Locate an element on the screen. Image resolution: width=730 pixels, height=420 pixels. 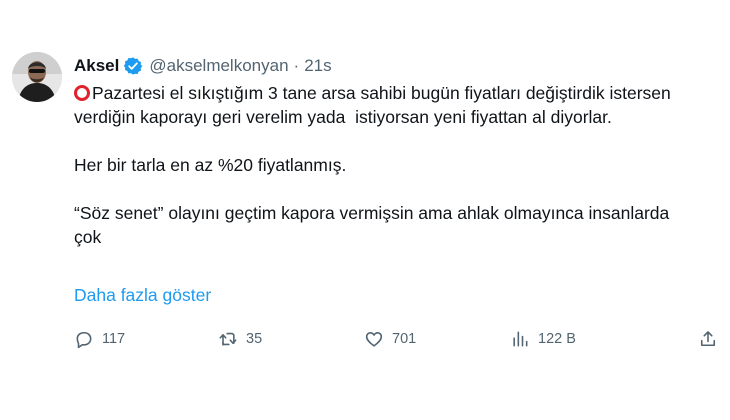
display-name: Aksel is located at coordinates (96, 66).